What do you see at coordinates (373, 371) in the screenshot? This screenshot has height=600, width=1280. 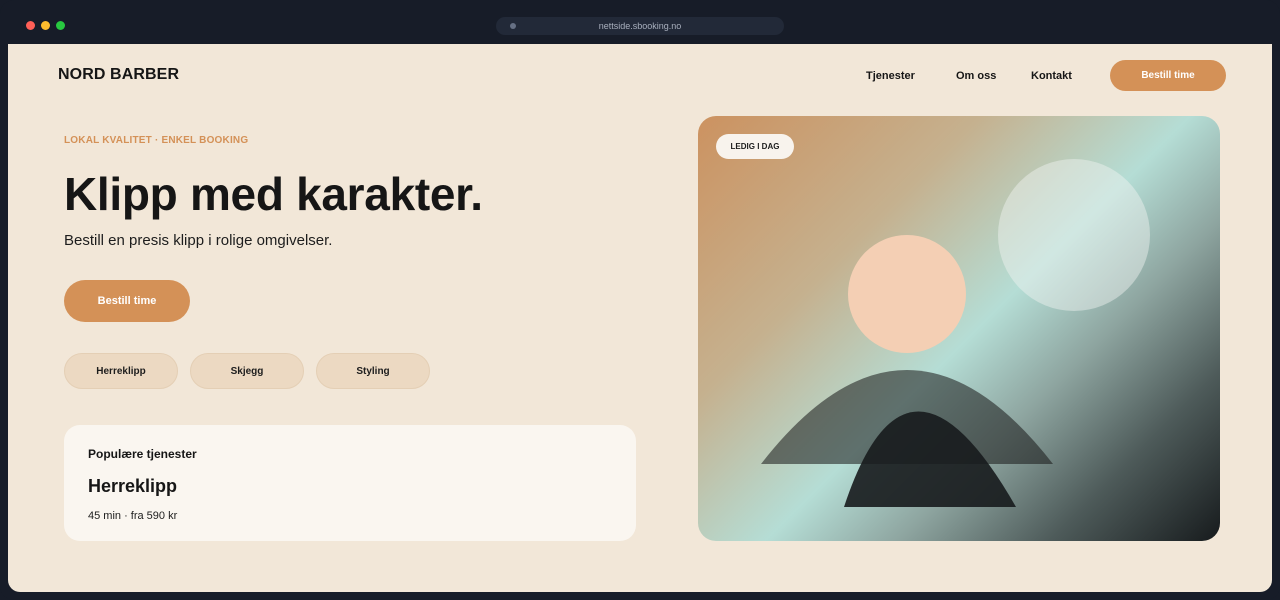 I see `service-chip-styling: Styling` at bounding box center [373, 371].